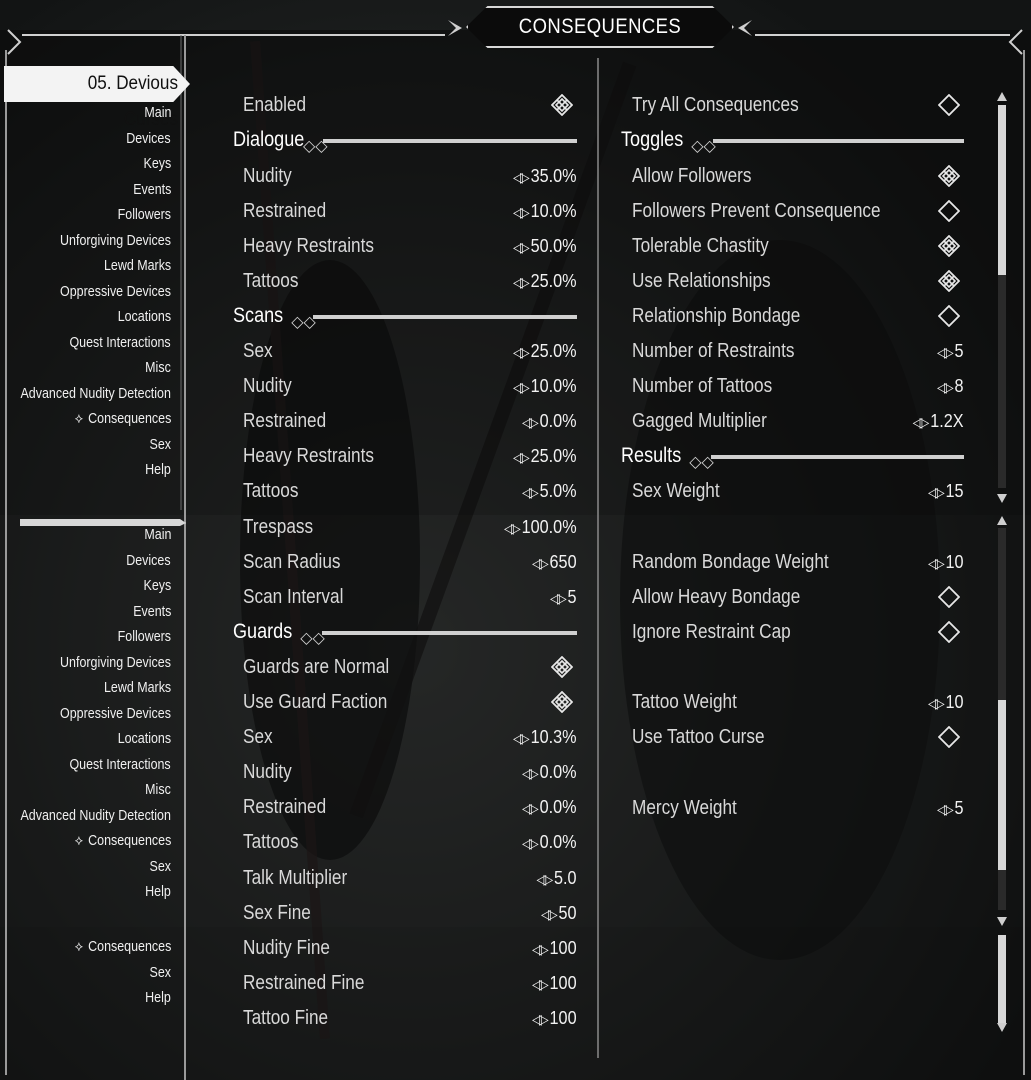 The image size is (1031, 1080). What do you see at coordinates (271, 491) in the screenshot?
I see `setting-label: Tattoos` at bounding box center [271, 491].